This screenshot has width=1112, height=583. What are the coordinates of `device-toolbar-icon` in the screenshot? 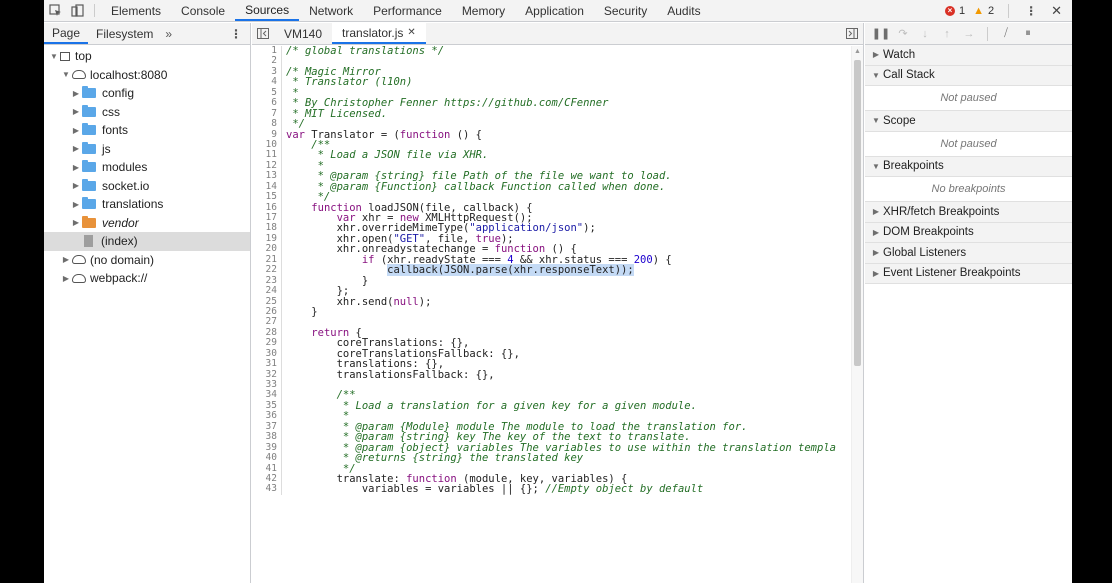 It's located at (77, 10).